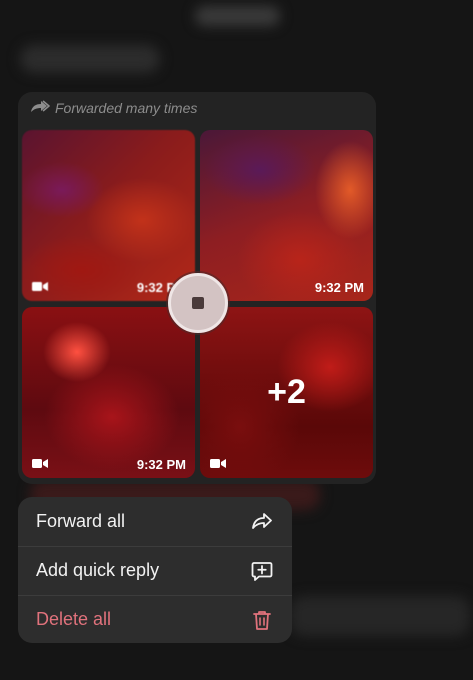 The image size is (473, 680). I want to click on more-media-count: +2, so click(286, 392).